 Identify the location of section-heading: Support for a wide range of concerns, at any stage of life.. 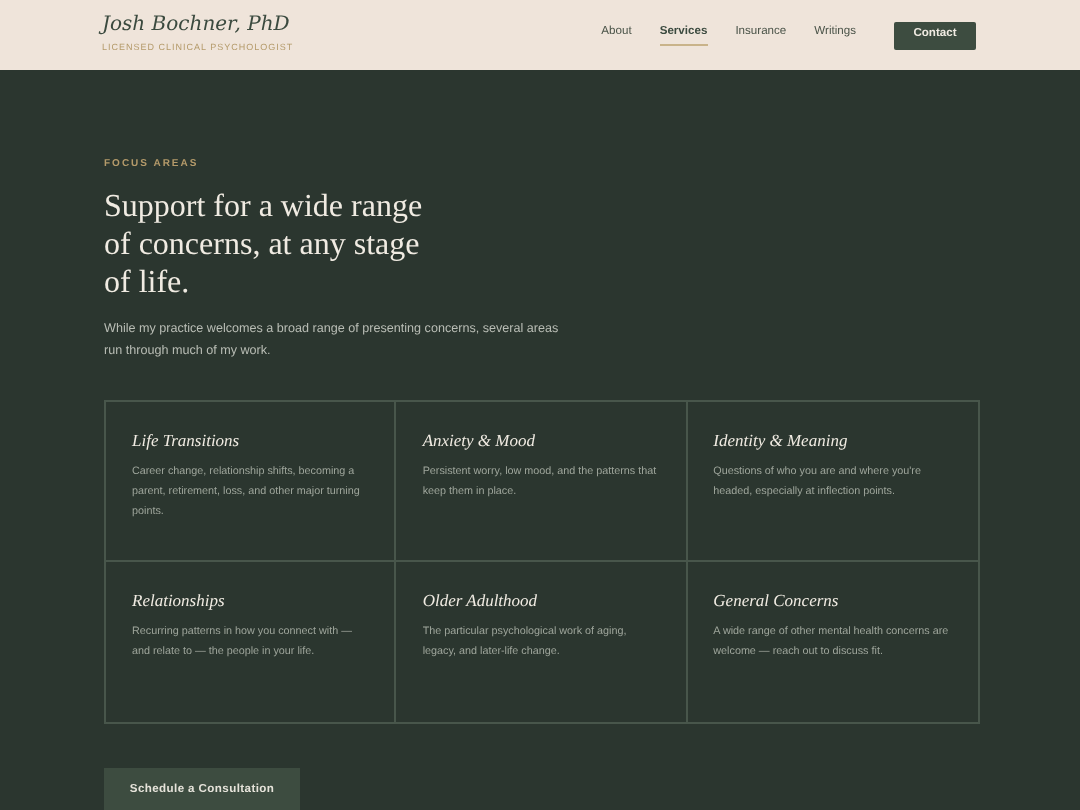
(264, 244).